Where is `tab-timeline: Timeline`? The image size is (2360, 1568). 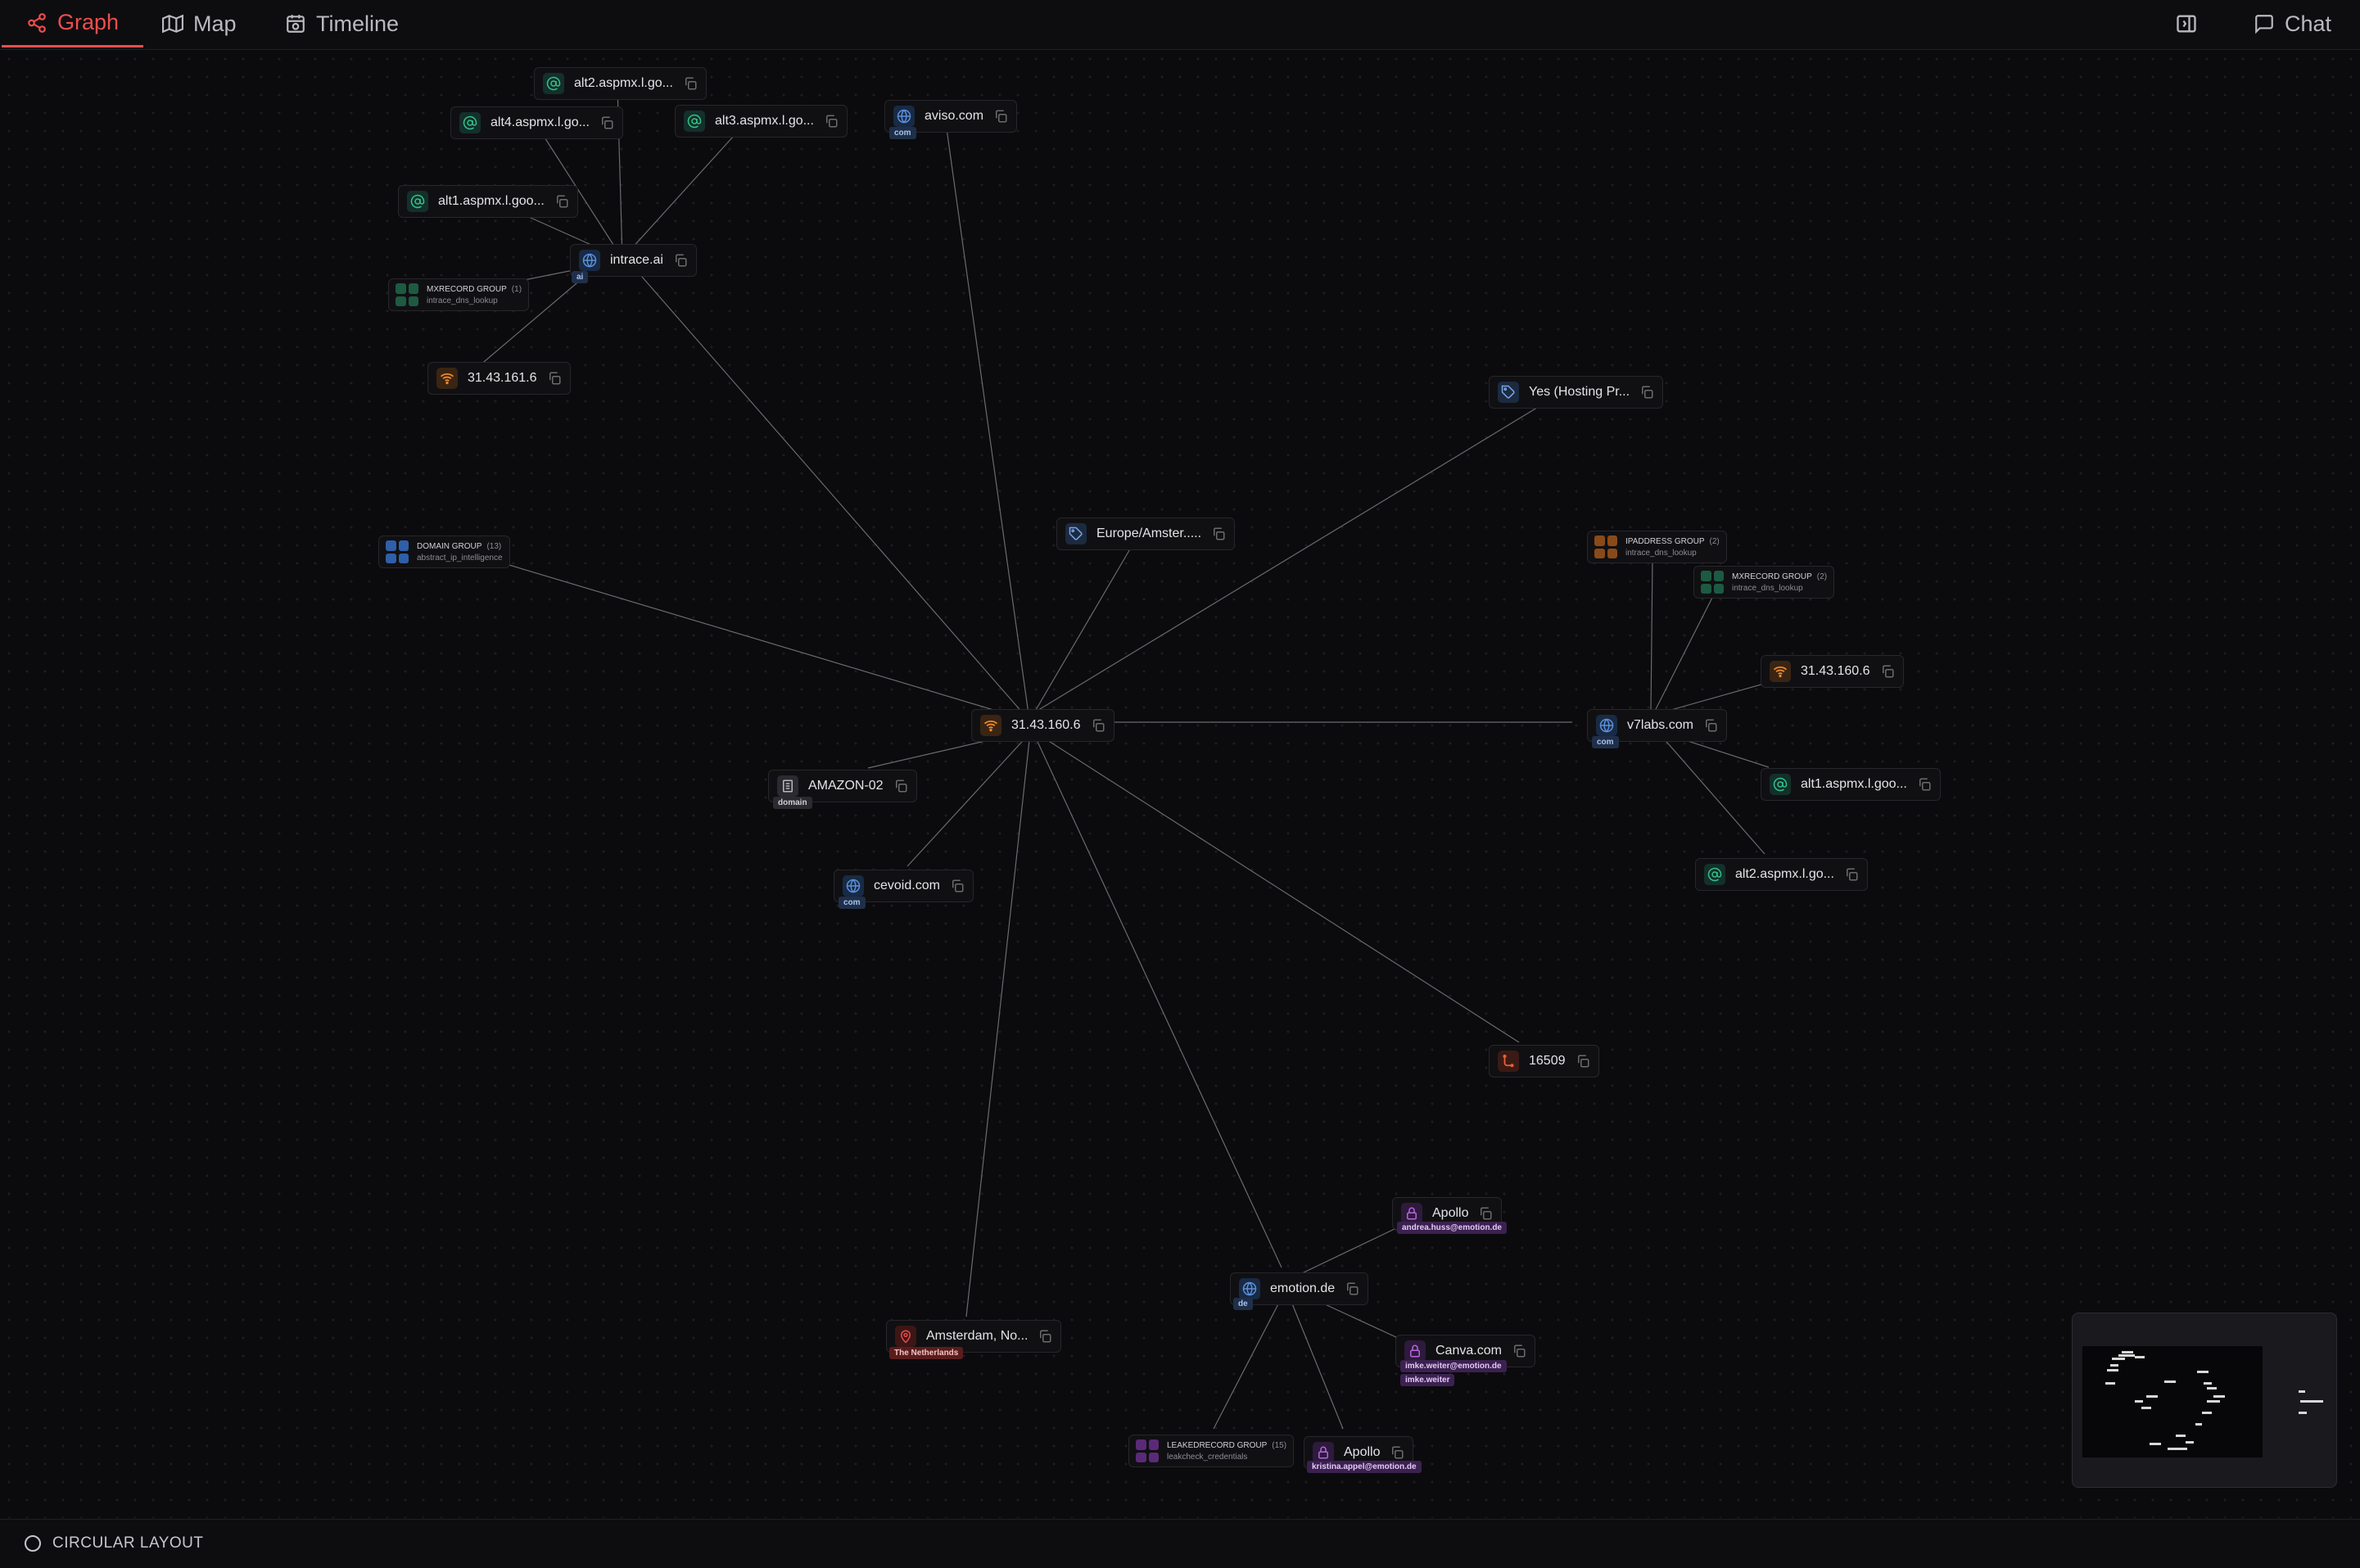 tab-timeline: Timeline is located at coordinates (341, 24).